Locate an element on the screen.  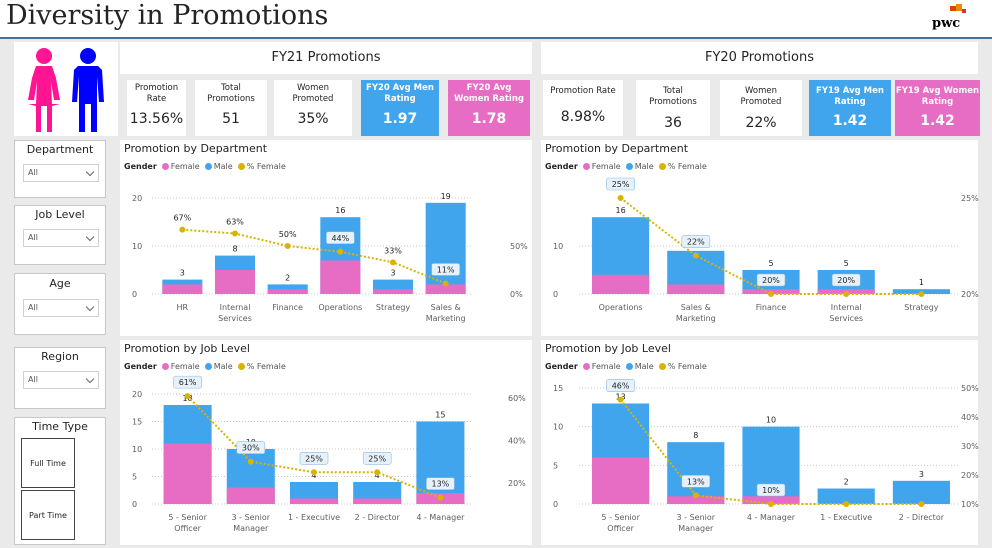
card-value: 51 is located at coordinates (231, 119).